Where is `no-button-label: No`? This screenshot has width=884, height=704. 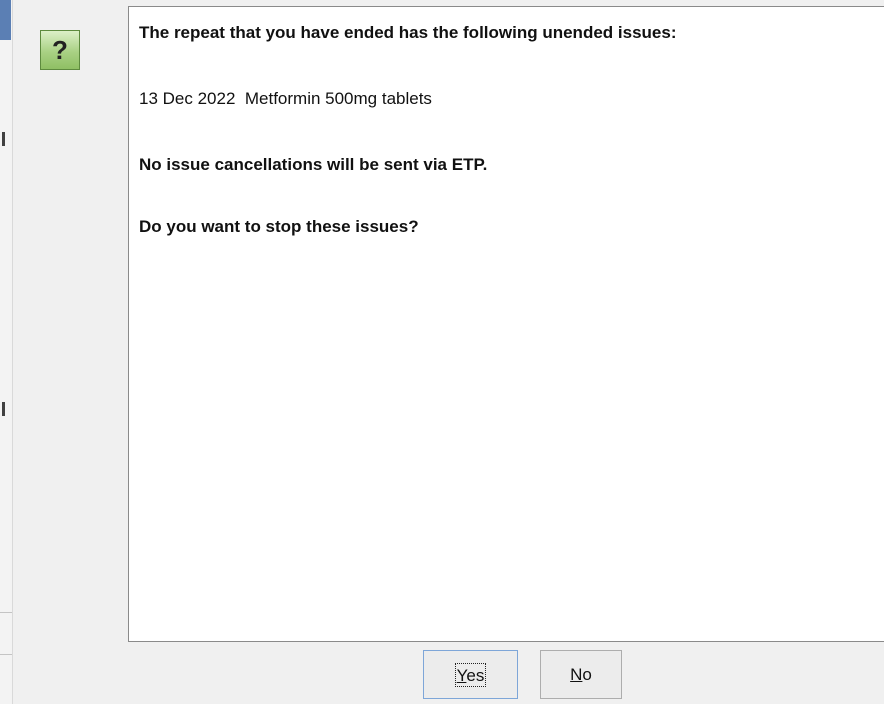
no-button-label: No is located at coordinates (581, 674).